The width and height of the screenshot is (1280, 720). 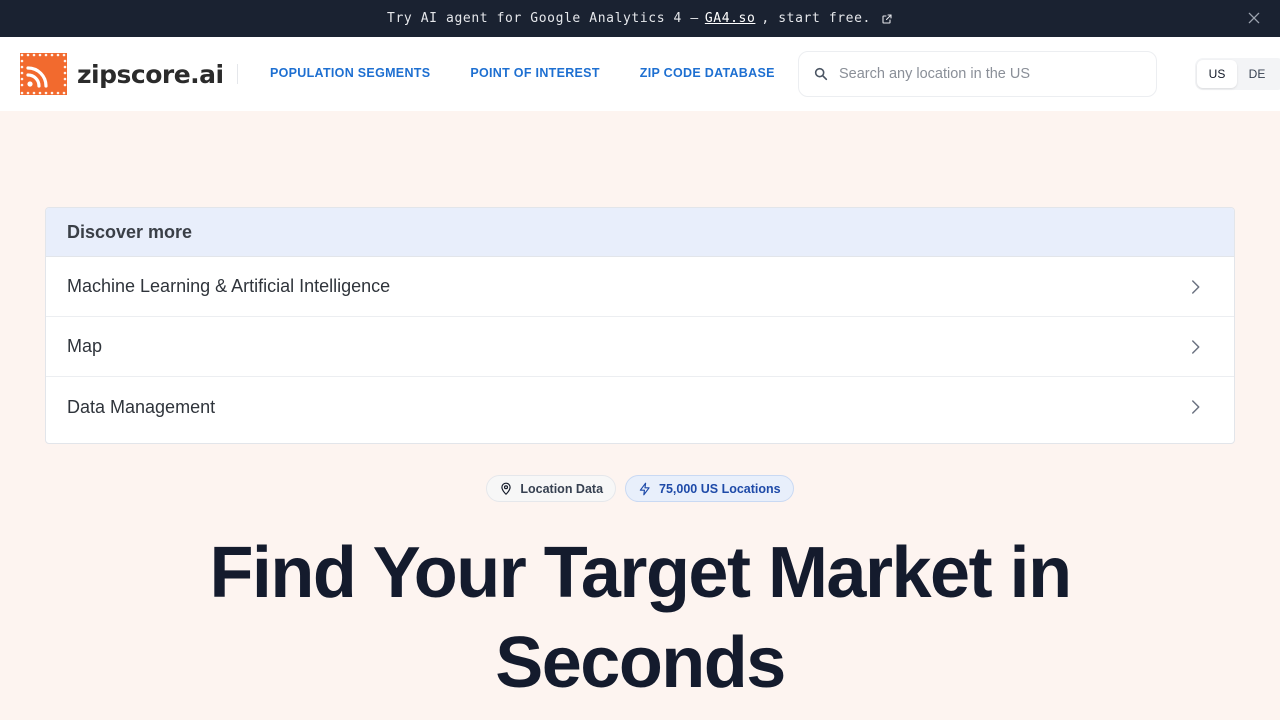 What do you see at coordinates (1254, 18) in the screenshot?
I see `close-icon` at bounding box center [1254, 18].